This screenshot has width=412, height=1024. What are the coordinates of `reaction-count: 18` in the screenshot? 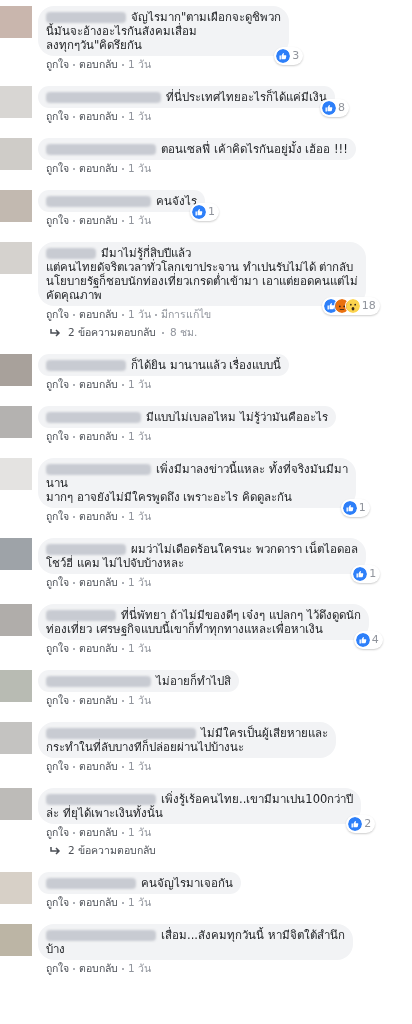 It's located at (369, 305).